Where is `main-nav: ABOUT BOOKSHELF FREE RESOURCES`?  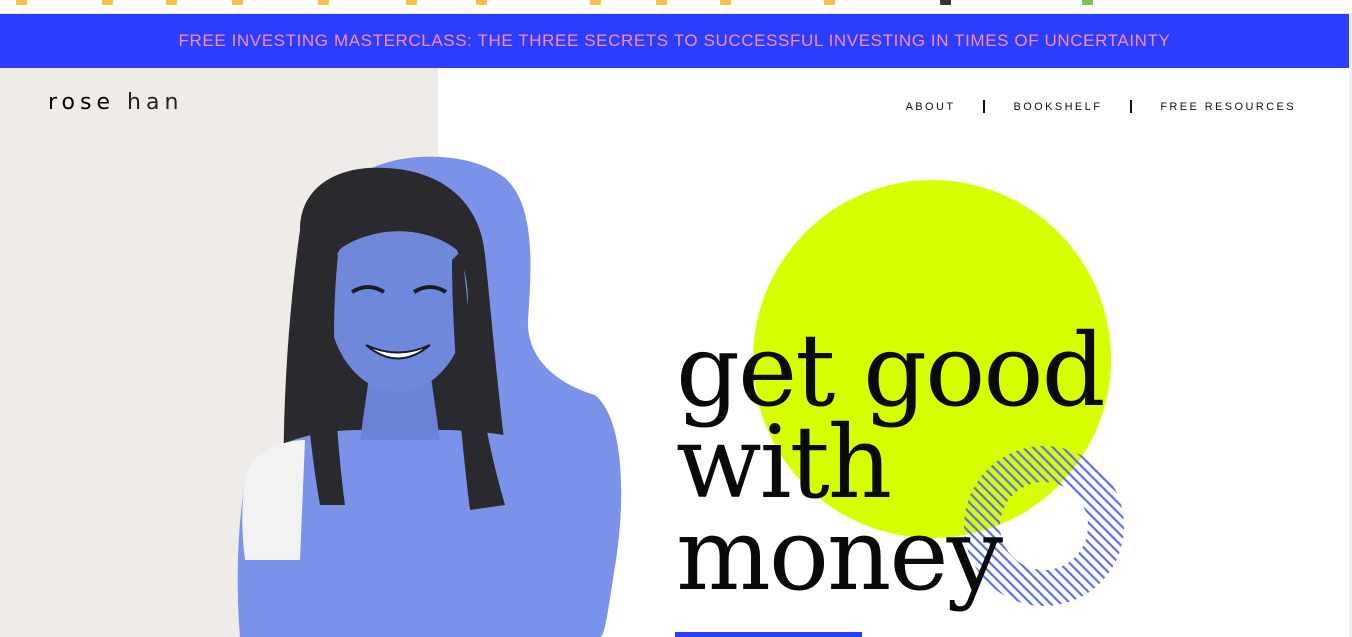 main-nav: ABOUT BOOKSHELF FREE RESOURCES is located at coordinates (1101, 106).